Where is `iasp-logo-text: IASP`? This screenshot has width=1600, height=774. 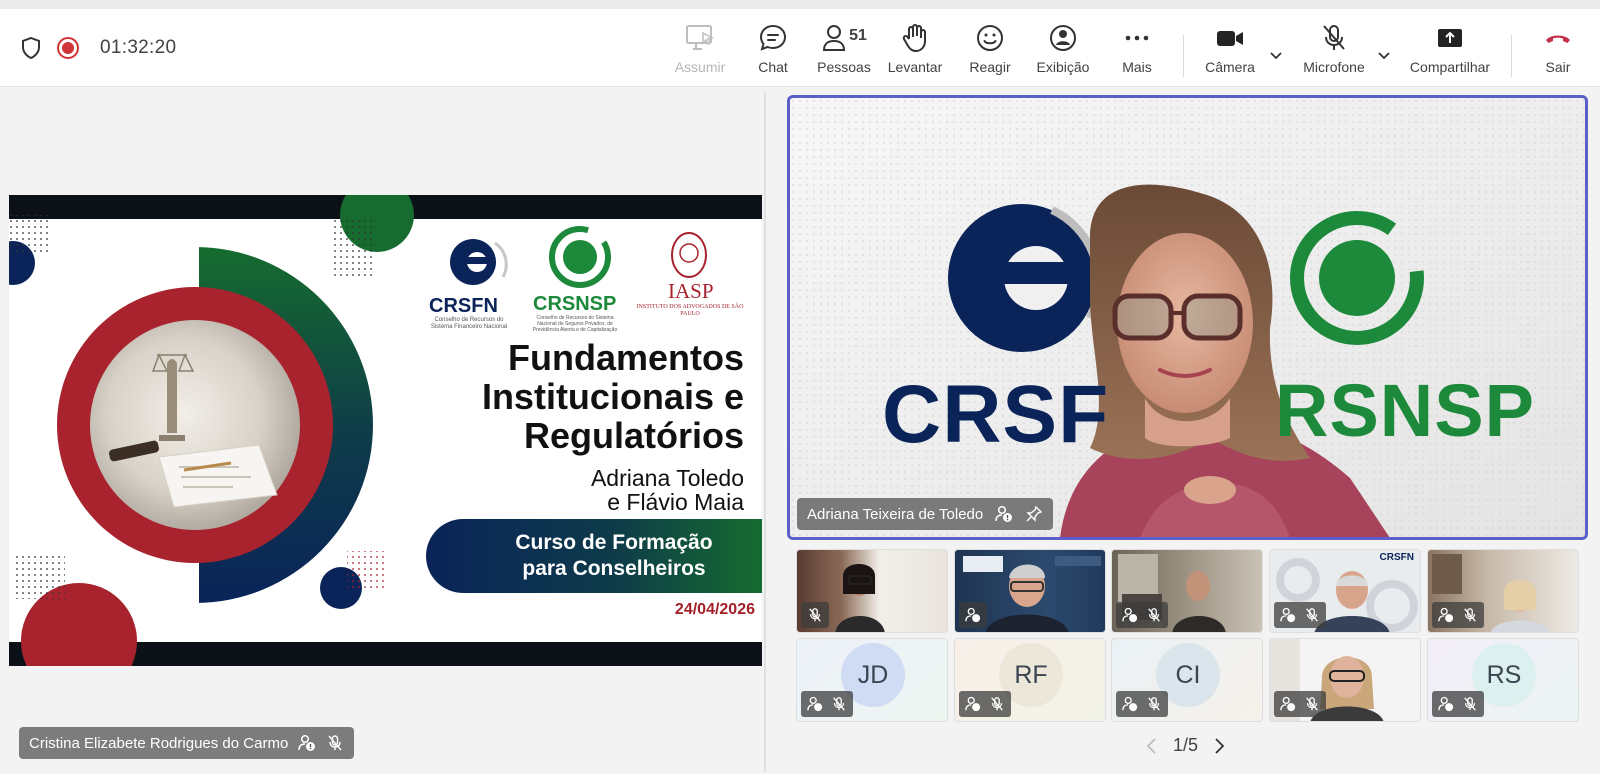 iasp-logo-text: IASP is located at coordinates (691, 291).